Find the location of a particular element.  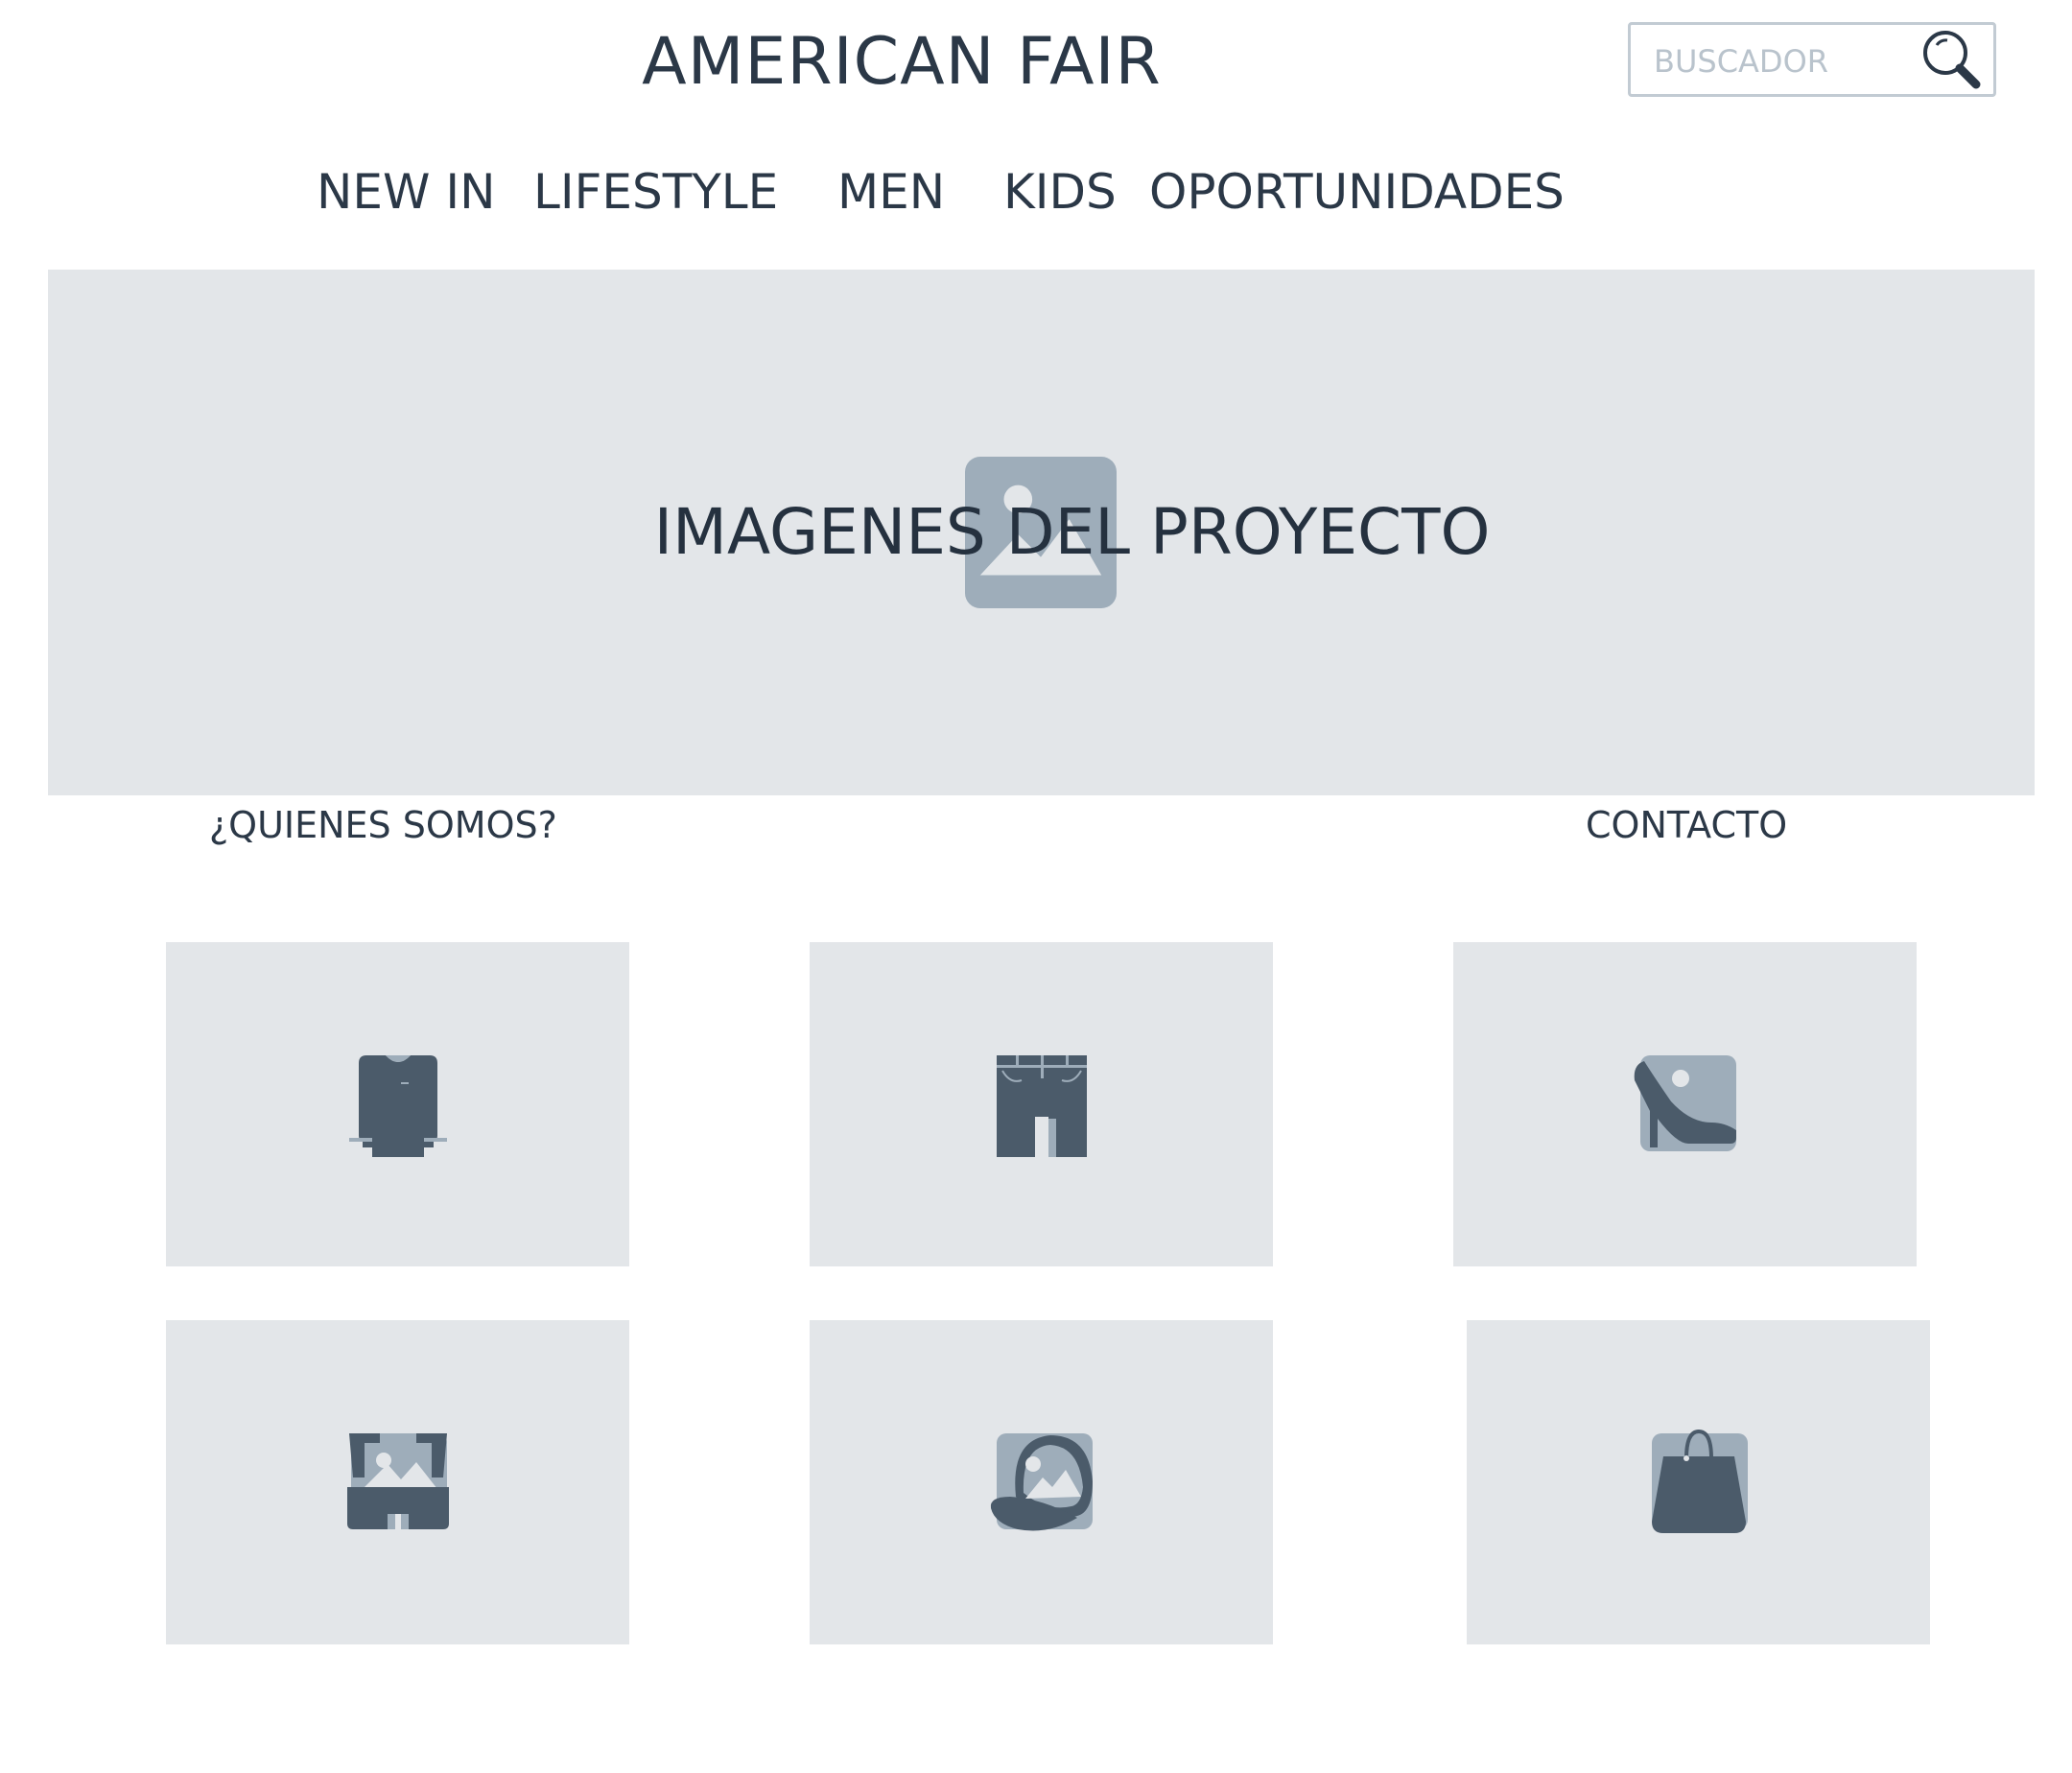

handbag-icon is located at coordinates (1699, 1481).